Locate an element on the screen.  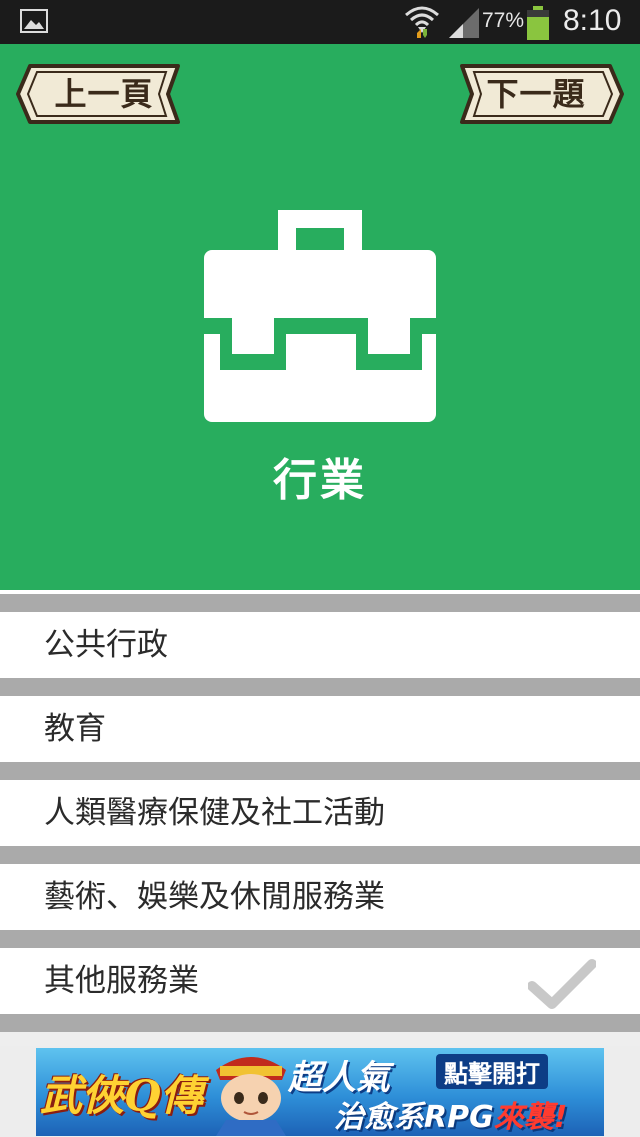
next-question-label: 下一題 is located at coordinates (536, 94).